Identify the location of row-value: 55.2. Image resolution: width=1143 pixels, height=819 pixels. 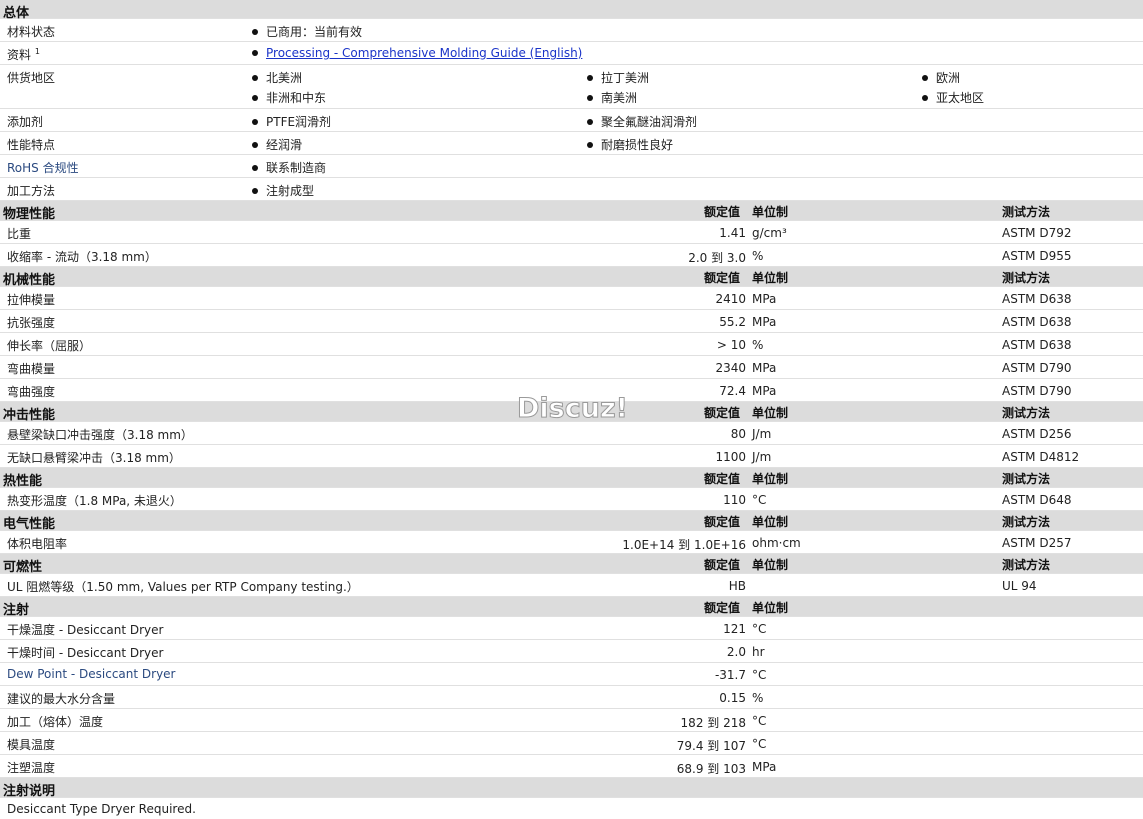
(732, 322).